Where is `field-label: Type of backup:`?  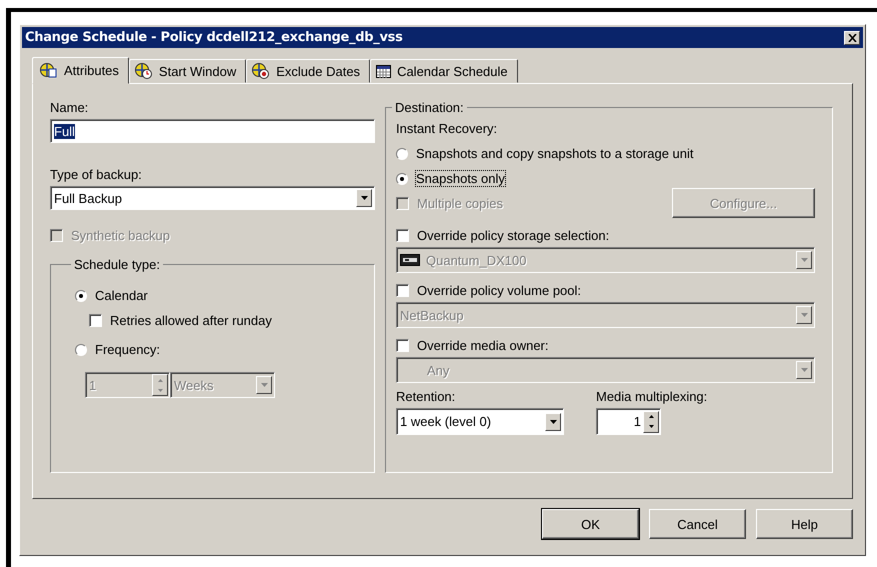
field-label: Type of backup: is located at coordinates (96, 174).